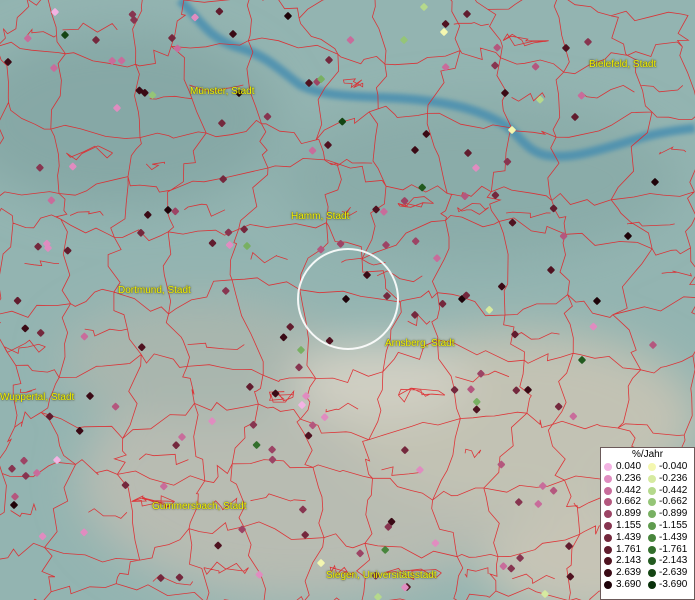 The image size is (695, 600). I want to click on city-label-bielefeld: Bielefeld, Stadt, so click(623, 64).